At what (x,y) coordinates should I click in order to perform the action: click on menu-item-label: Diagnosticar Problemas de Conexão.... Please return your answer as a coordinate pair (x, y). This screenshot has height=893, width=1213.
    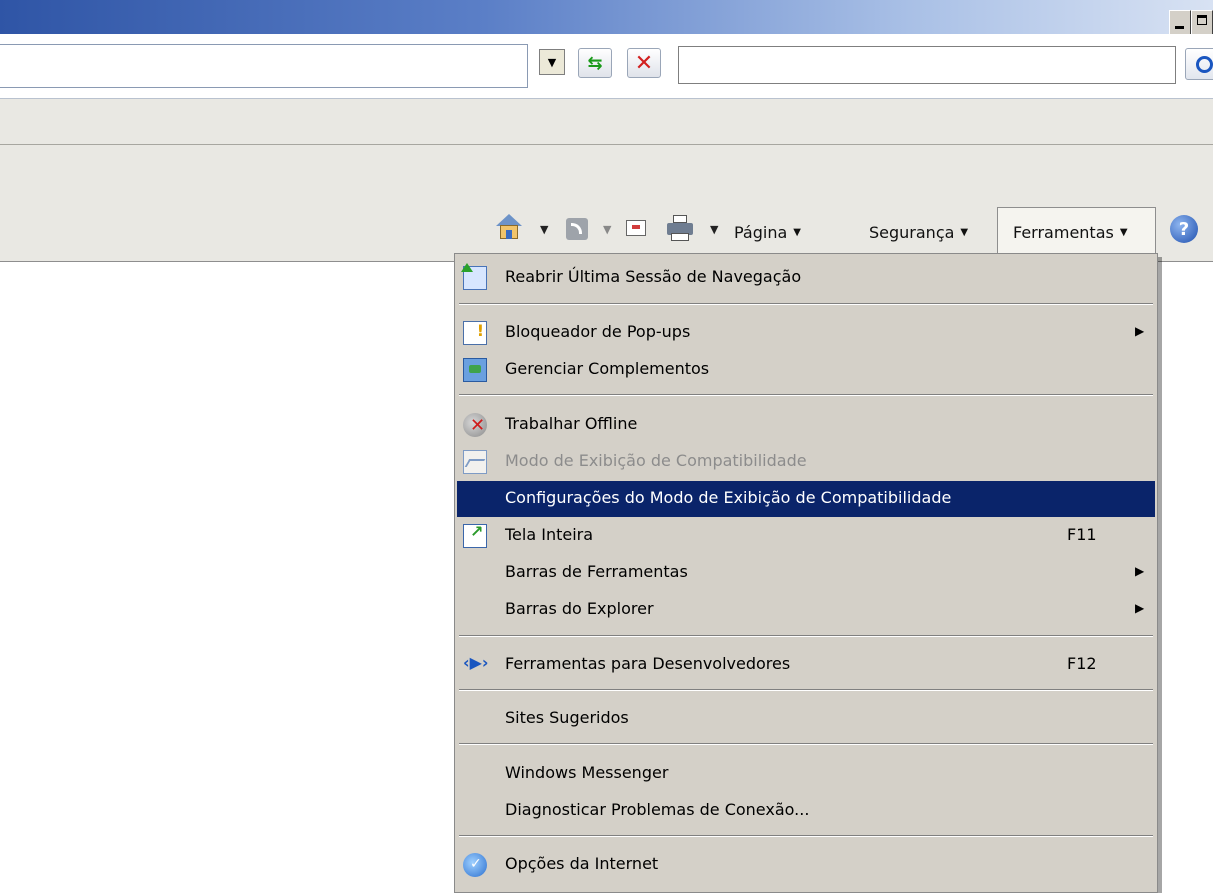
    Looking at the image, I should click on (657, 809).